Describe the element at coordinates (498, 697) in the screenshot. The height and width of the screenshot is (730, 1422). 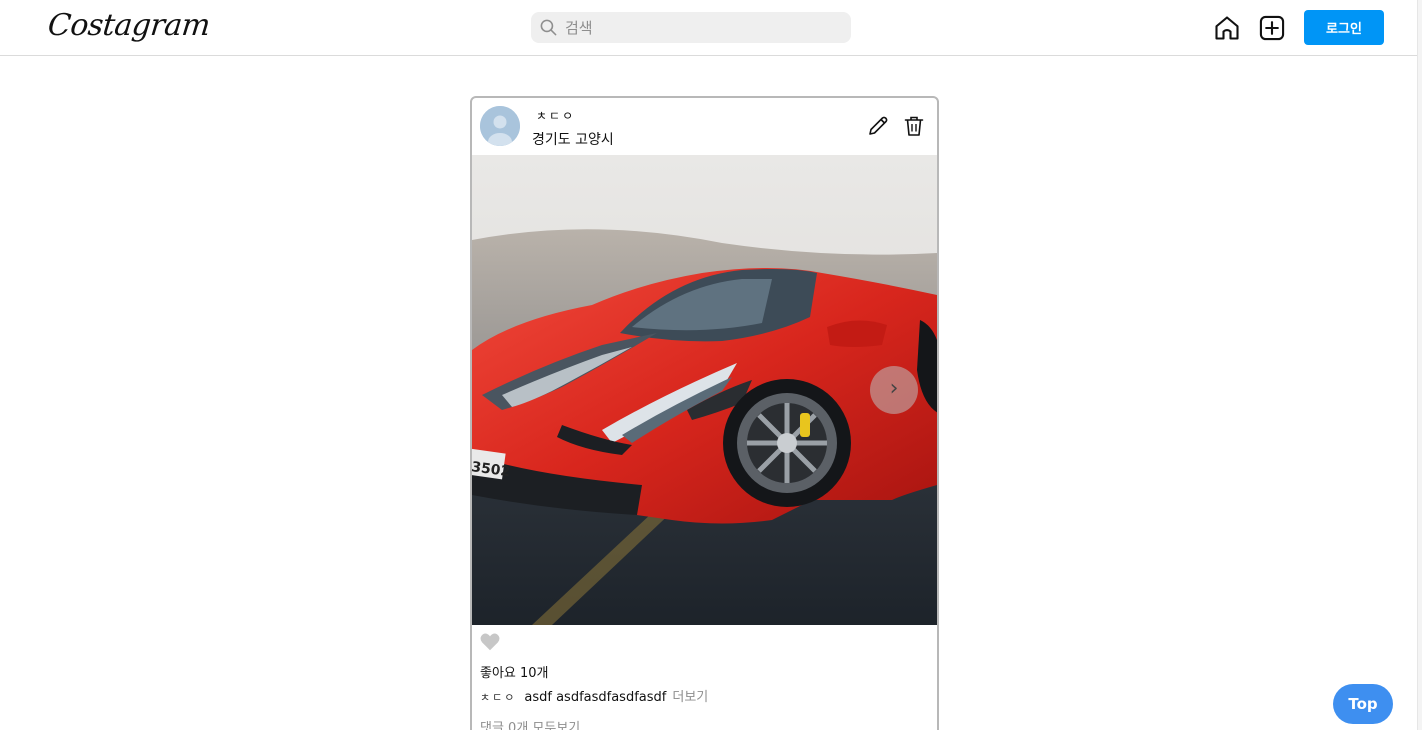
I see `caption-username: ㅊㄷㅇ` at that location.